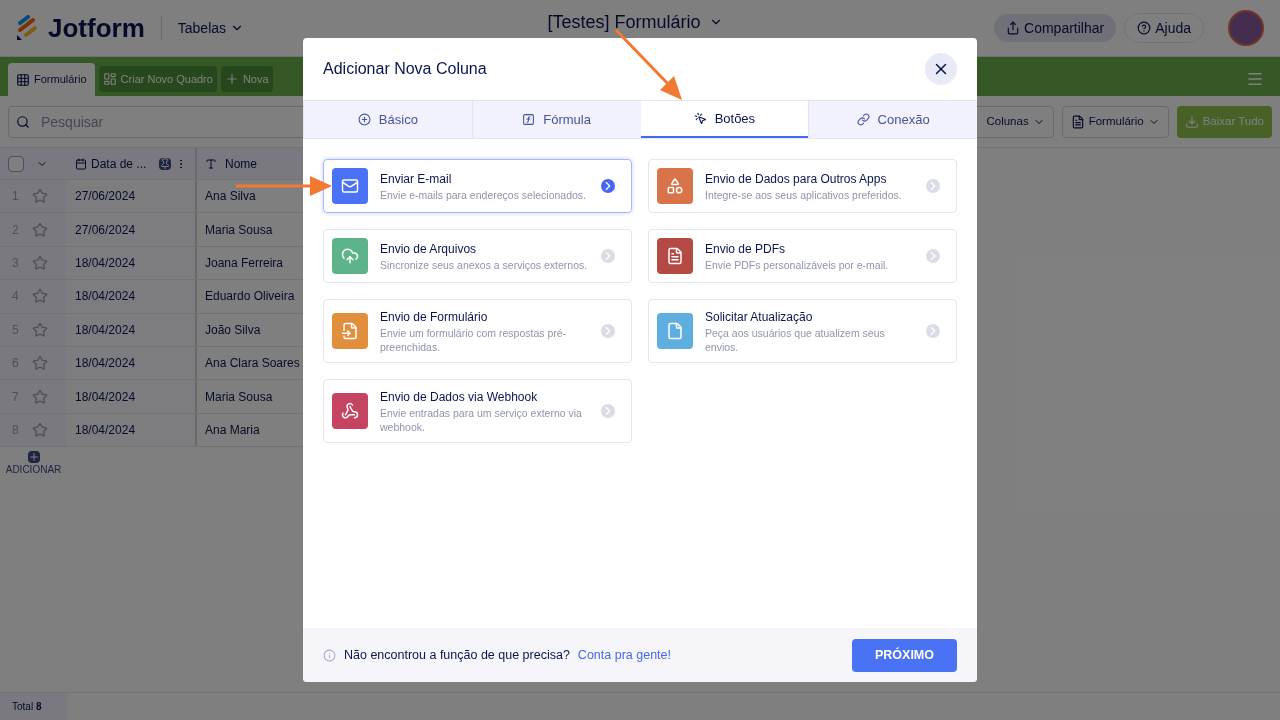  What do you see at coordinates (863, 119) in the screenshot?
I see `link-icon` at bounding box center [863, 119].